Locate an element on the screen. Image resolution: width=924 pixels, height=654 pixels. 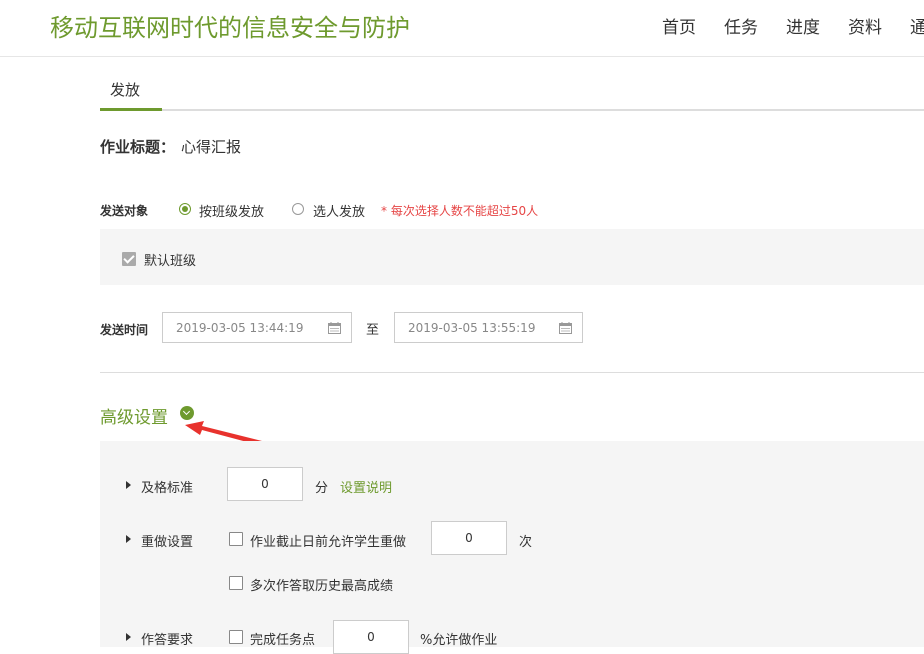
homework-title-value: 心得汇报 is located at coordinates (211, 147).